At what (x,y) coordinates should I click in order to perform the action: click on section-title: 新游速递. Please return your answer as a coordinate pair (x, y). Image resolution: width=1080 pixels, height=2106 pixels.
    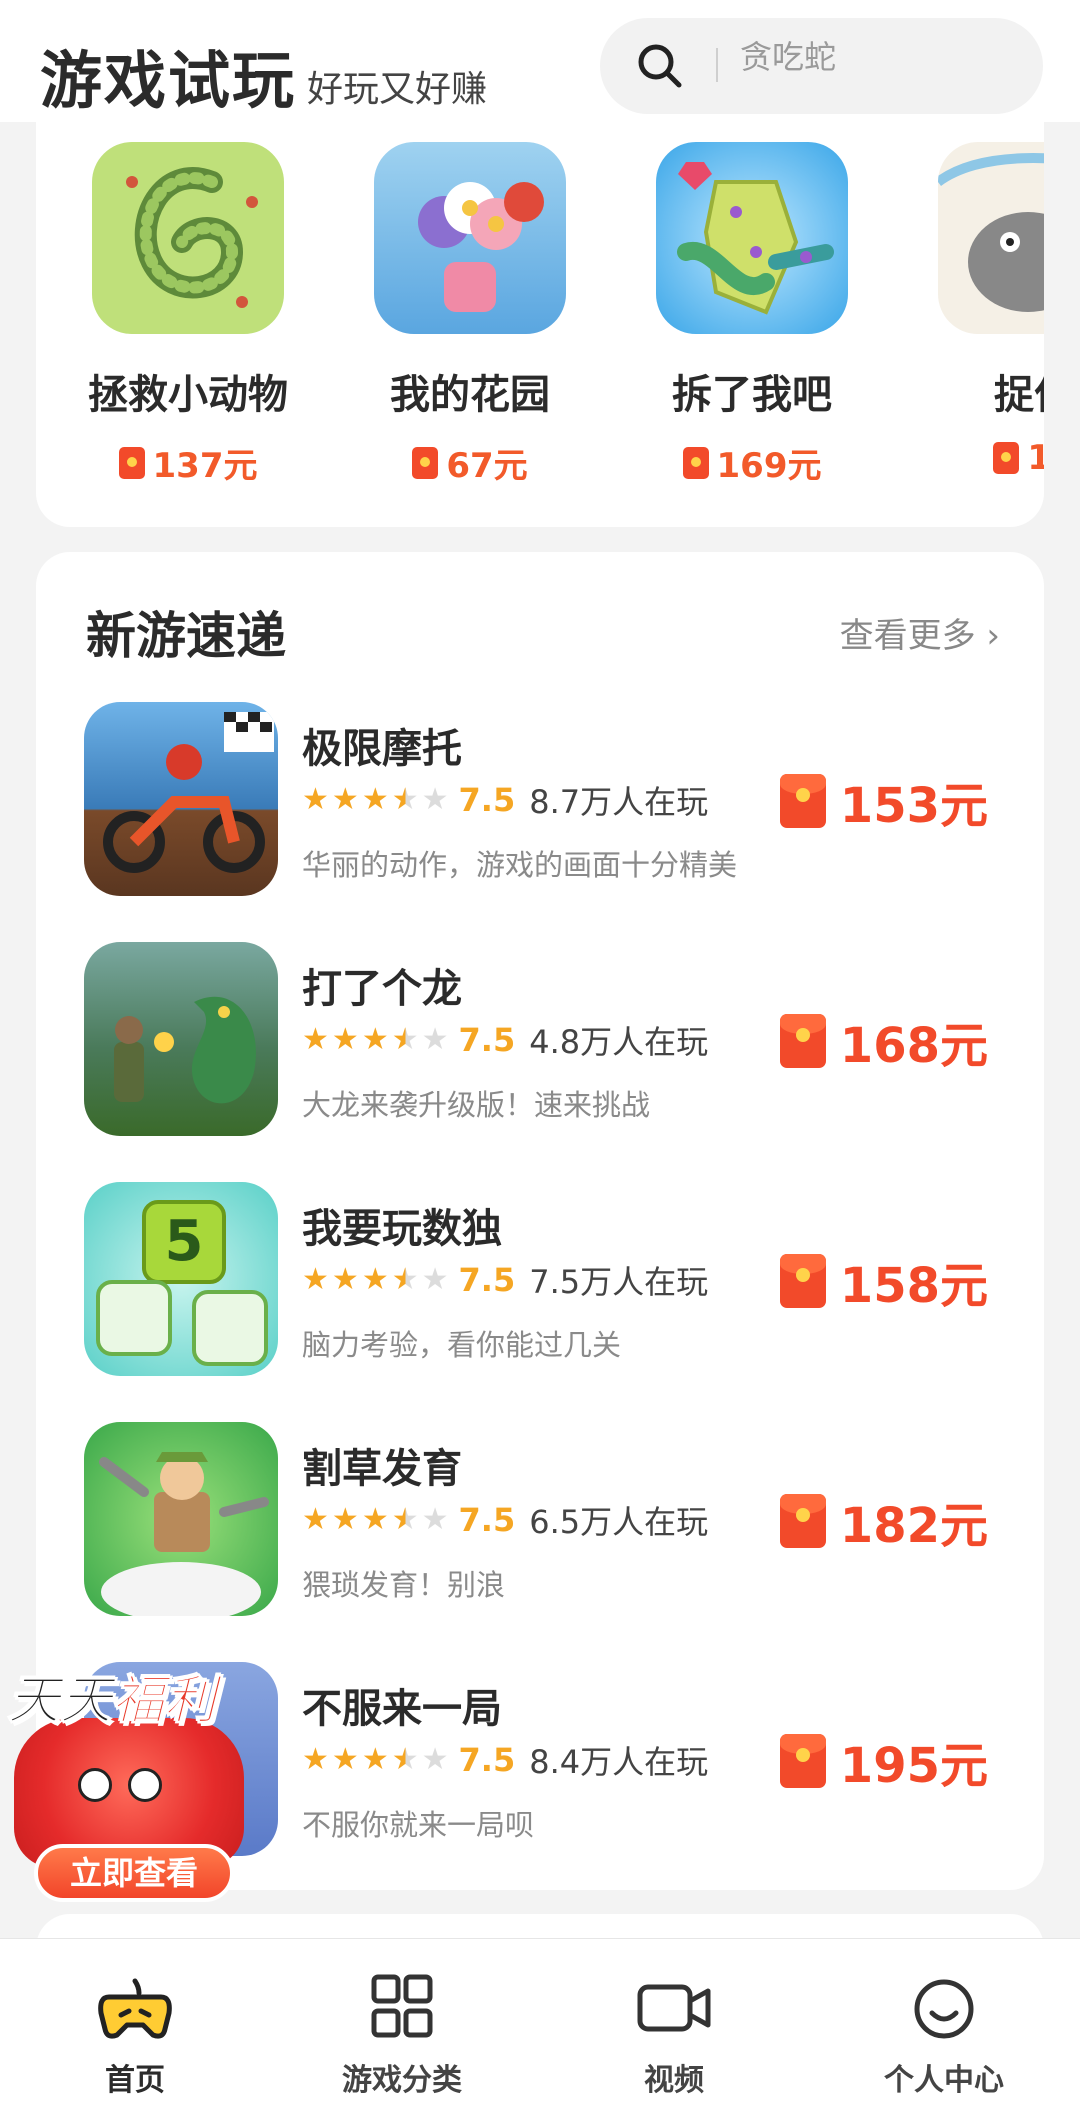
    Looking at the image, I should click on (186, 636).